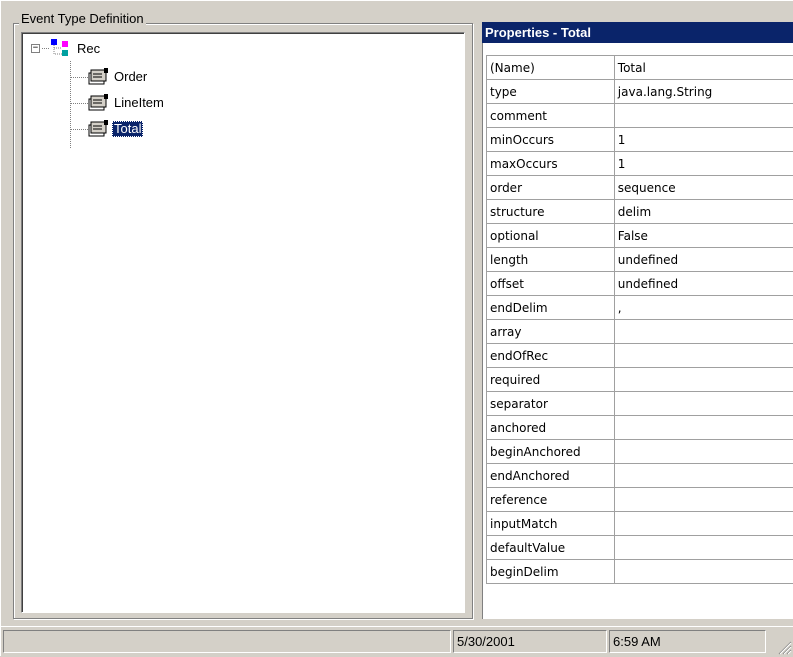 The image size is (793, 657). I want to click on property-row: comment, so click(640, 116).